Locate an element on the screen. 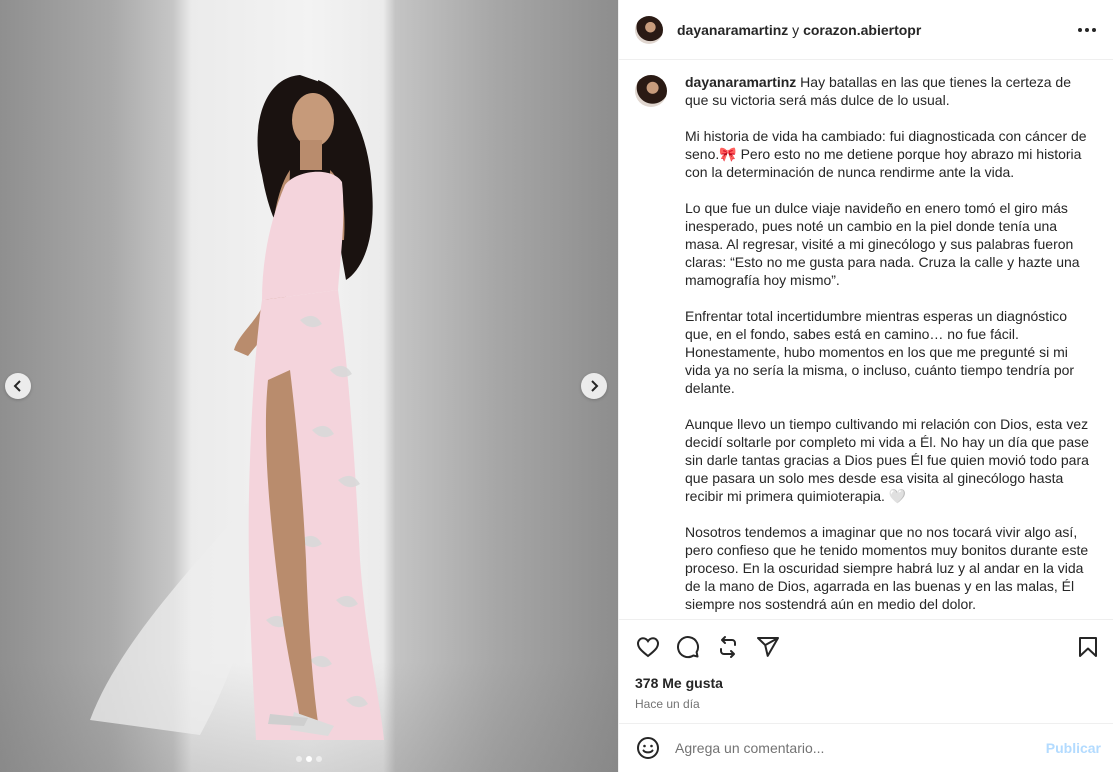 The width and height of the screenshot is (1113, 772). caption-author-avatar is located at coordinates (651, 91).